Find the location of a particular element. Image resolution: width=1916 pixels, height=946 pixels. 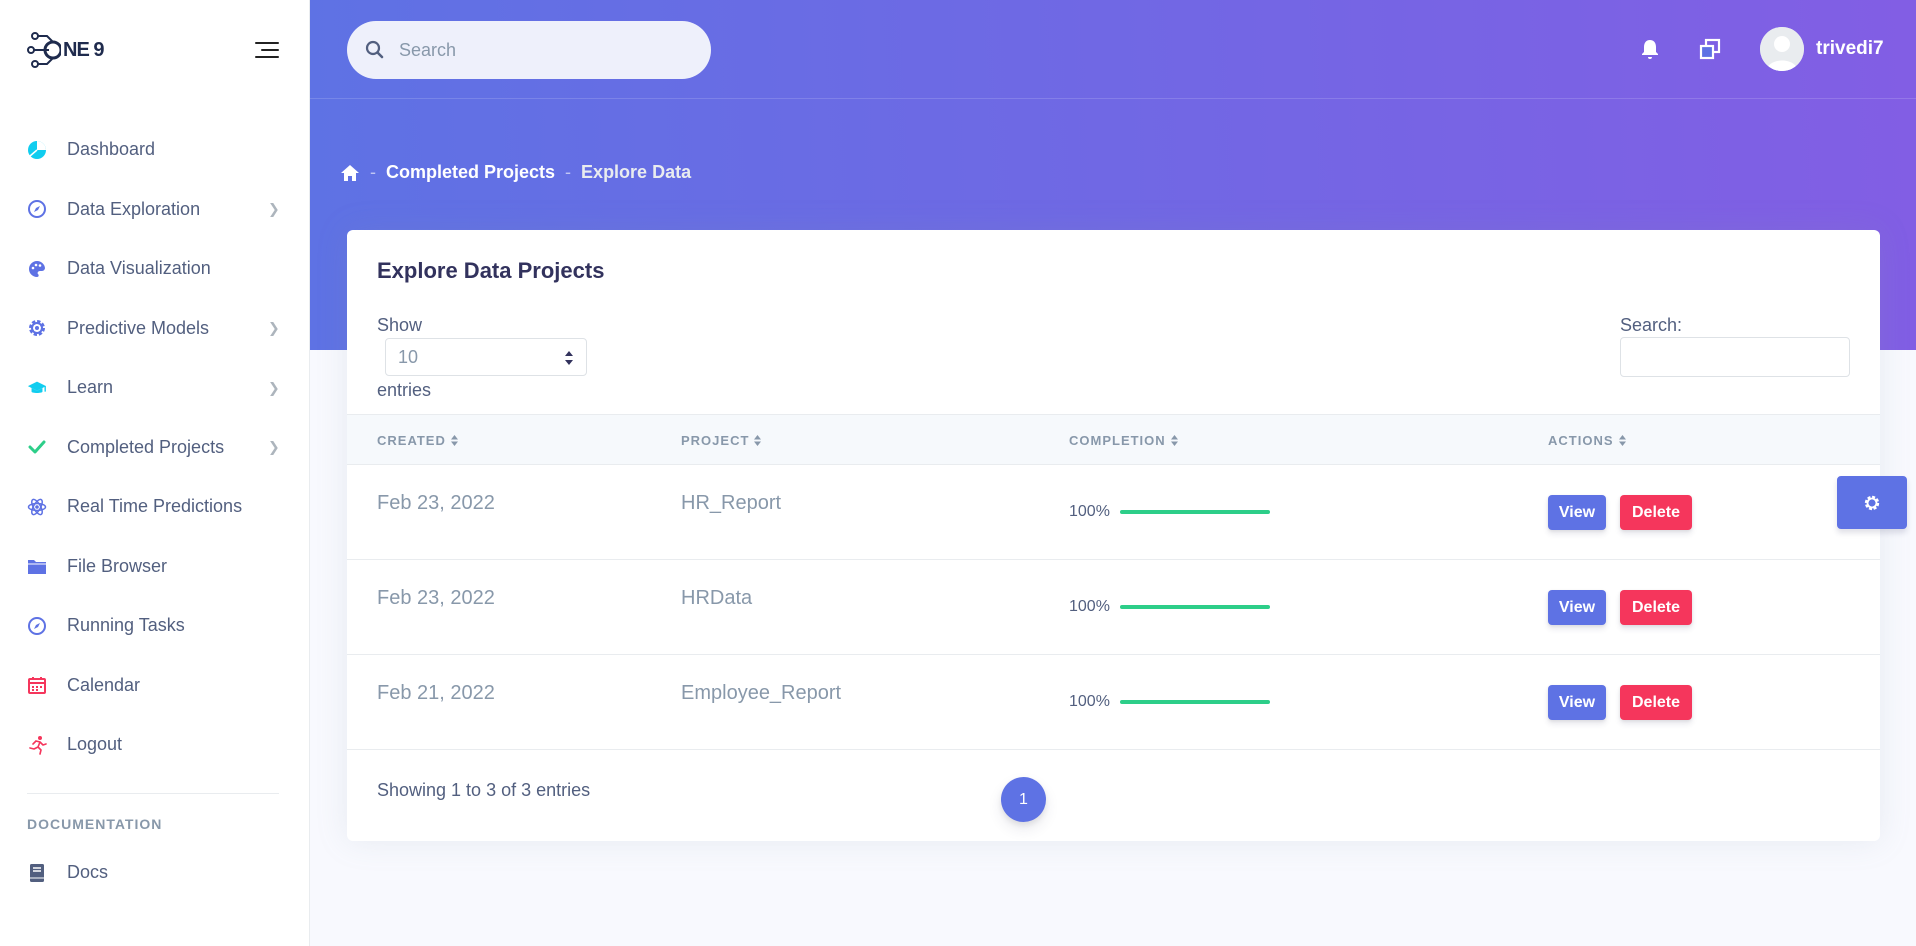

breadcrumb: - Completed Projects - Explore Data is located at coordinates (515, 172).